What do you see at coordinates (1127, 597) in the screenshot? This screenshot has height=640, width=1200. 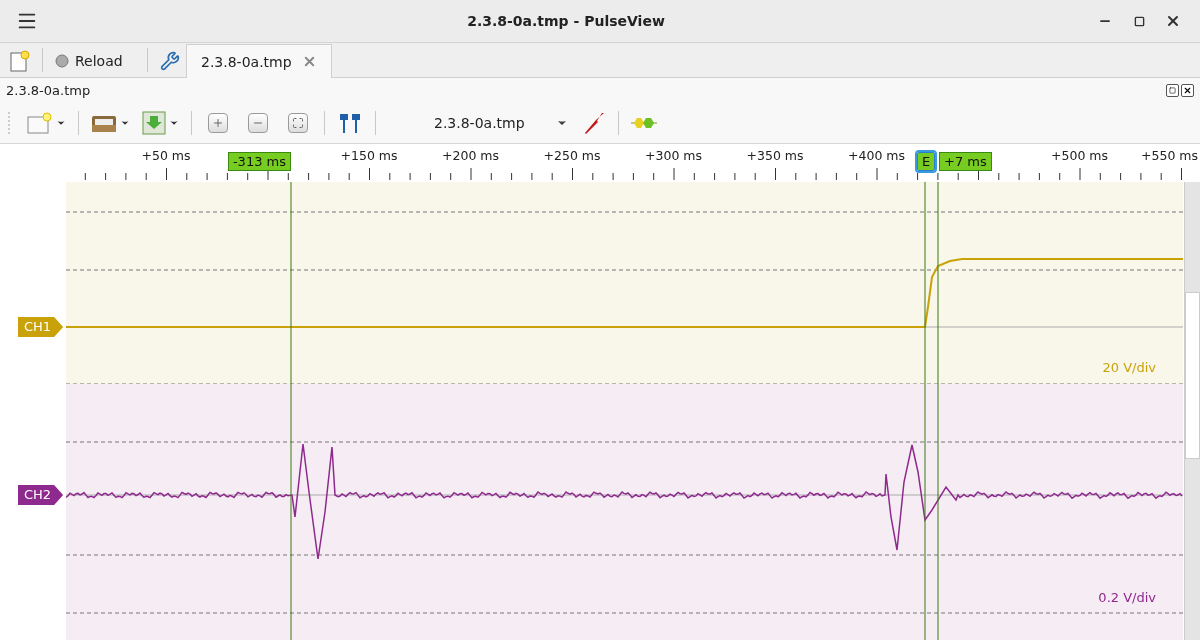 I see `scale-label: 0.2 V/div` at bounding box center [1127, 597].